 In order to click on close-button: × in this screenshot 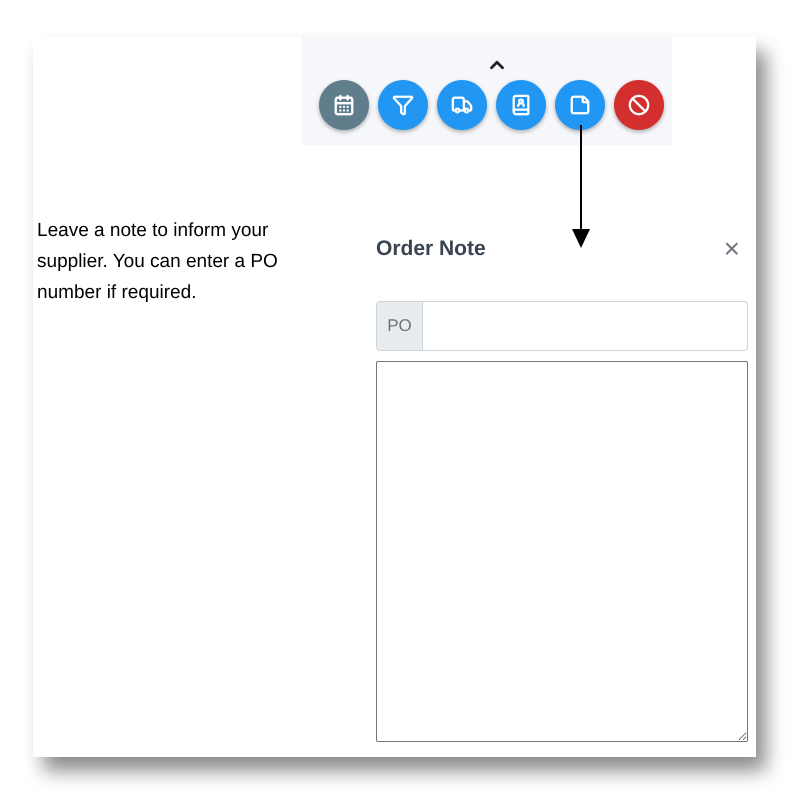, I will do `click(732, 248)`.